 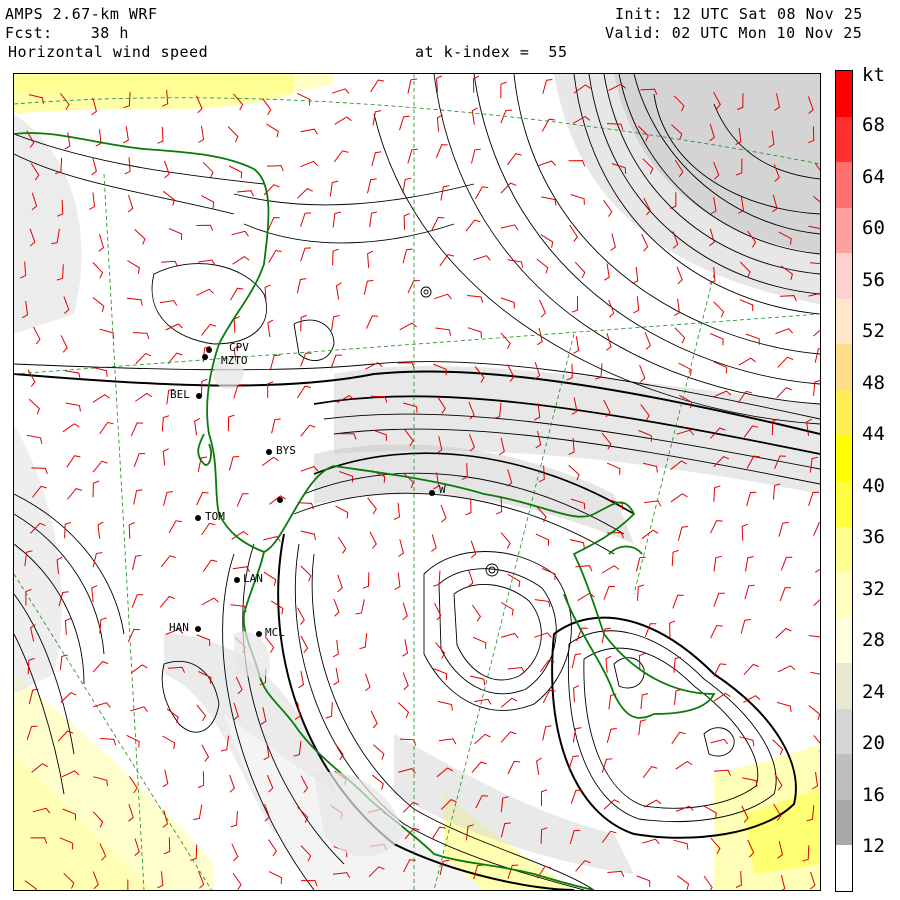 I want to click on station-dot-bel, so click(x=199, y=396).